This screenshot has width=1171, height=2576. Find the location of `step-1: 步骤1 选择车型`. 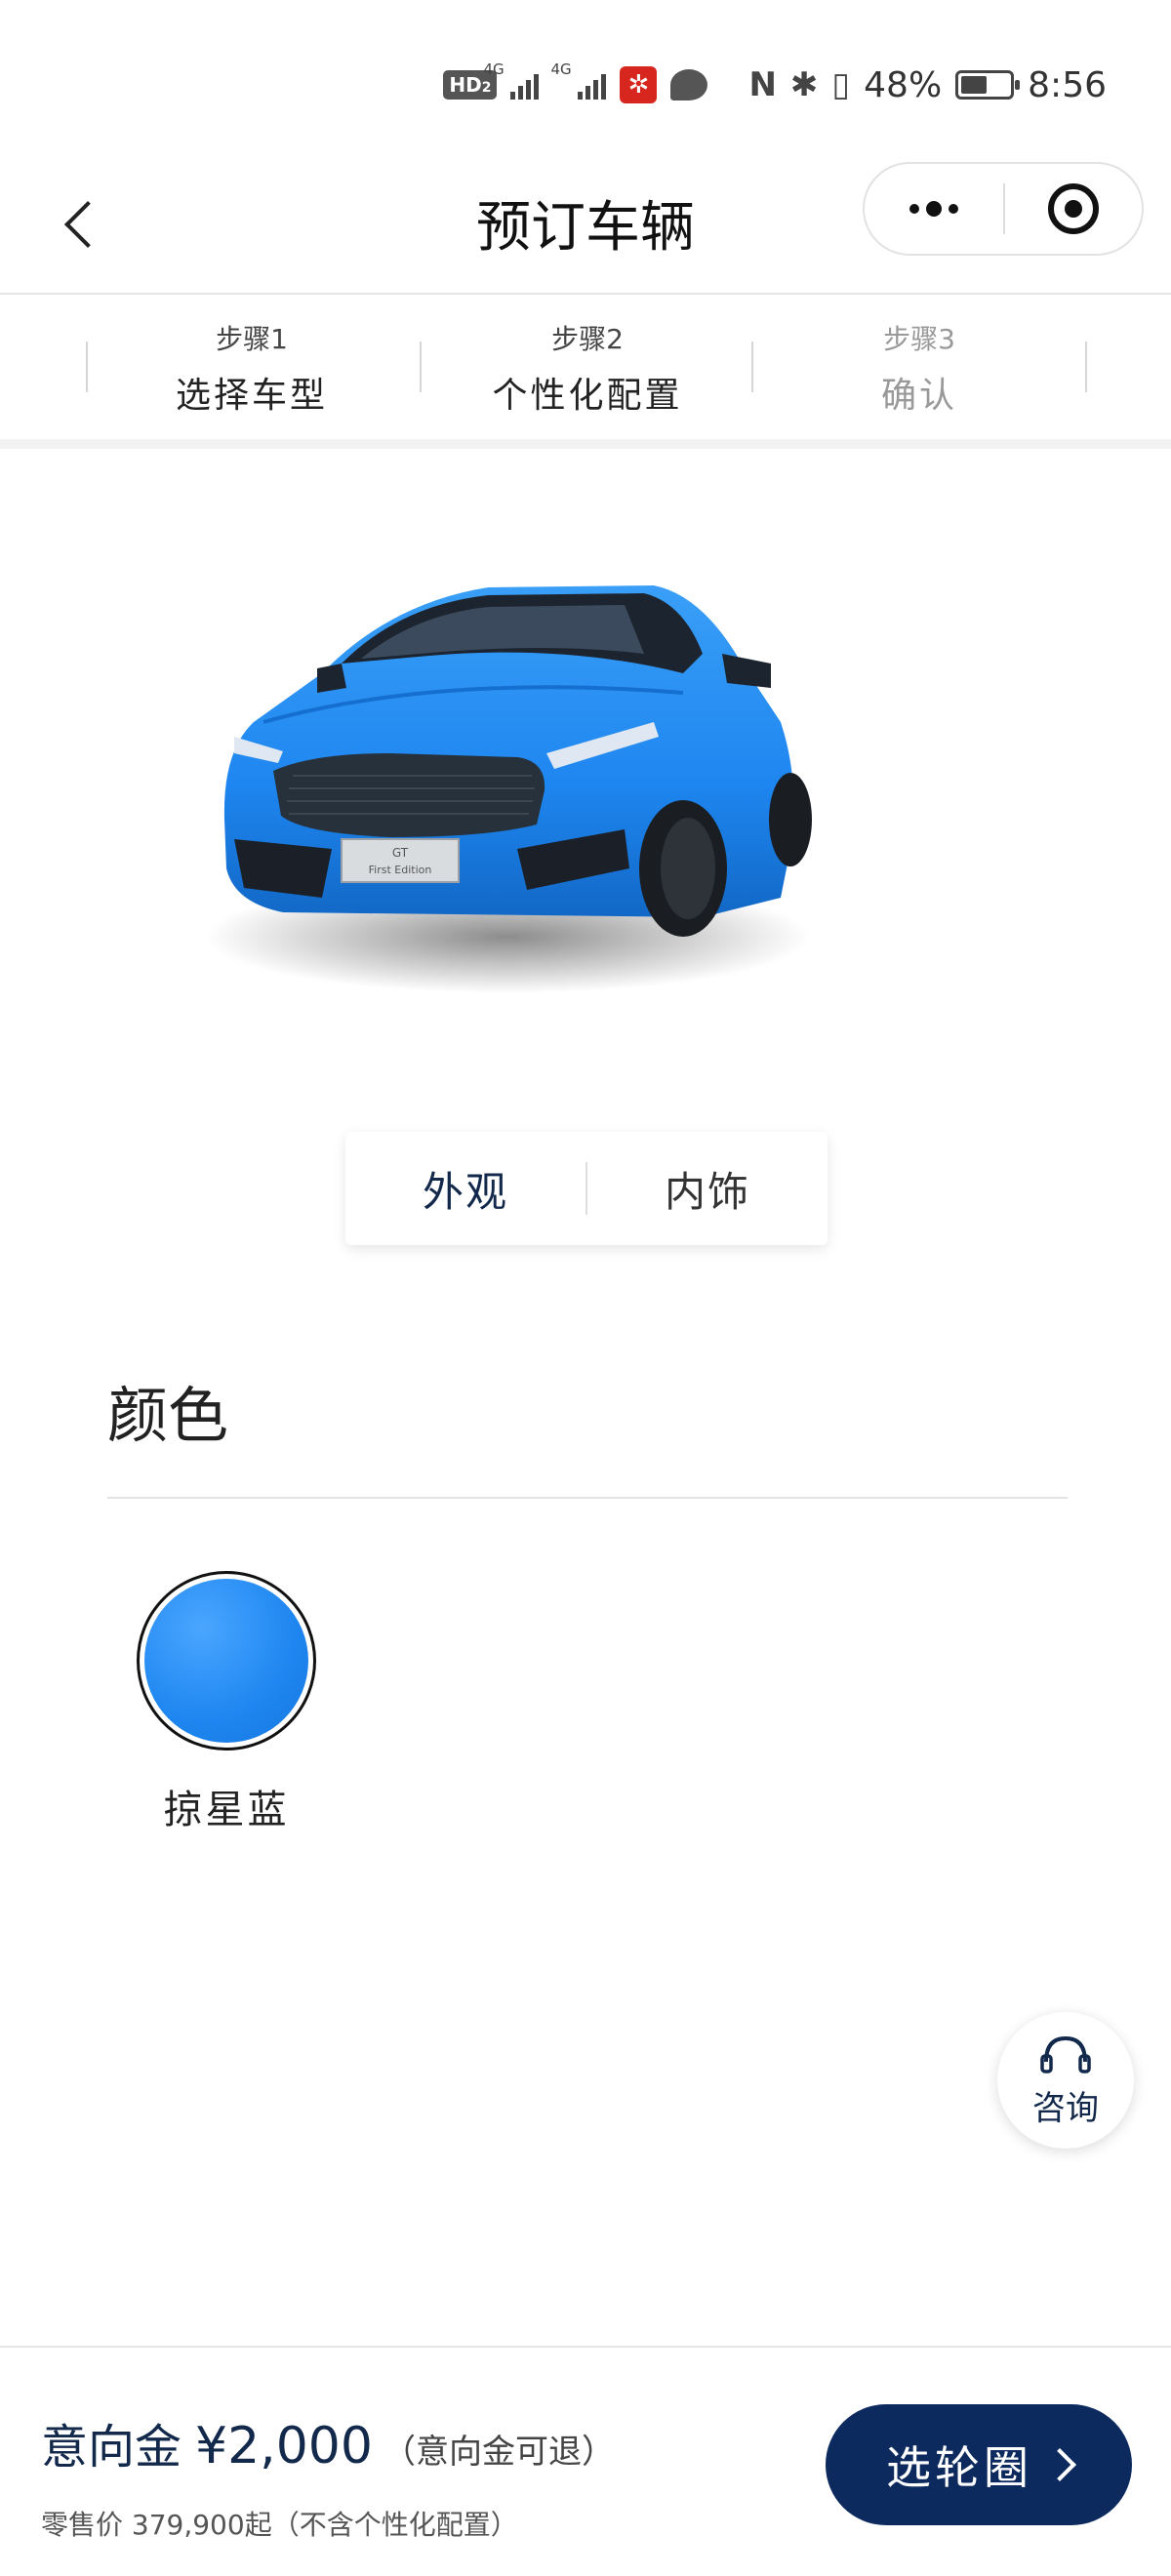

step-1: 步骤1 选择车型 is located at coordinates (252, 368).